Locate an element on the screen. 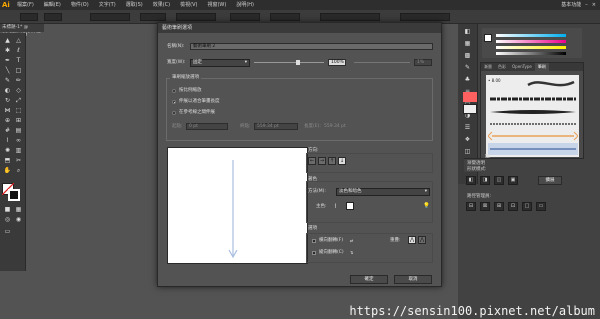 The width and height of the screenshot is (600, 319). menu-help: 說明(H) is located at coordinates (245, 5).